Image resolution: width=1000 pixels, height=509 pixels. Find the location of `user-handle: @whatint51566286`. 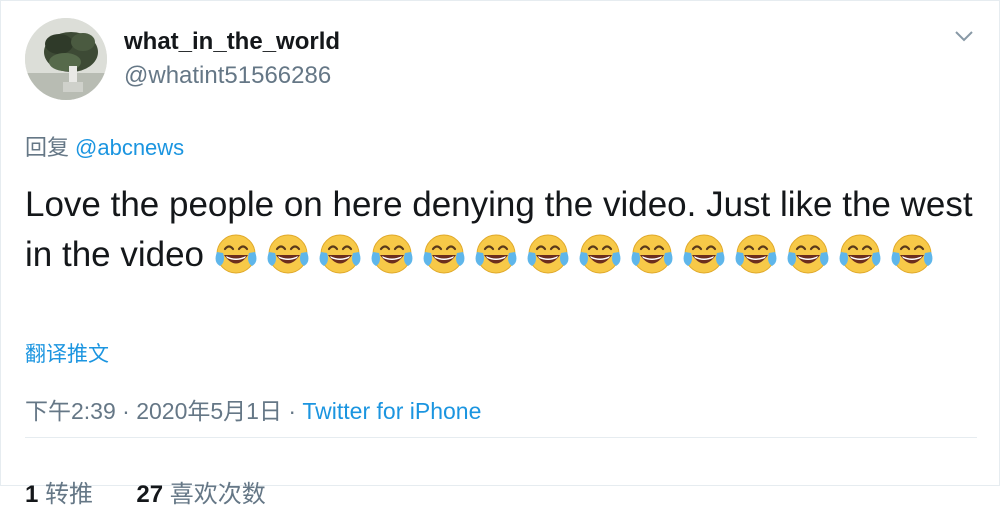

user-handle: @whatint51566286 is located at coordinates (227, 76).